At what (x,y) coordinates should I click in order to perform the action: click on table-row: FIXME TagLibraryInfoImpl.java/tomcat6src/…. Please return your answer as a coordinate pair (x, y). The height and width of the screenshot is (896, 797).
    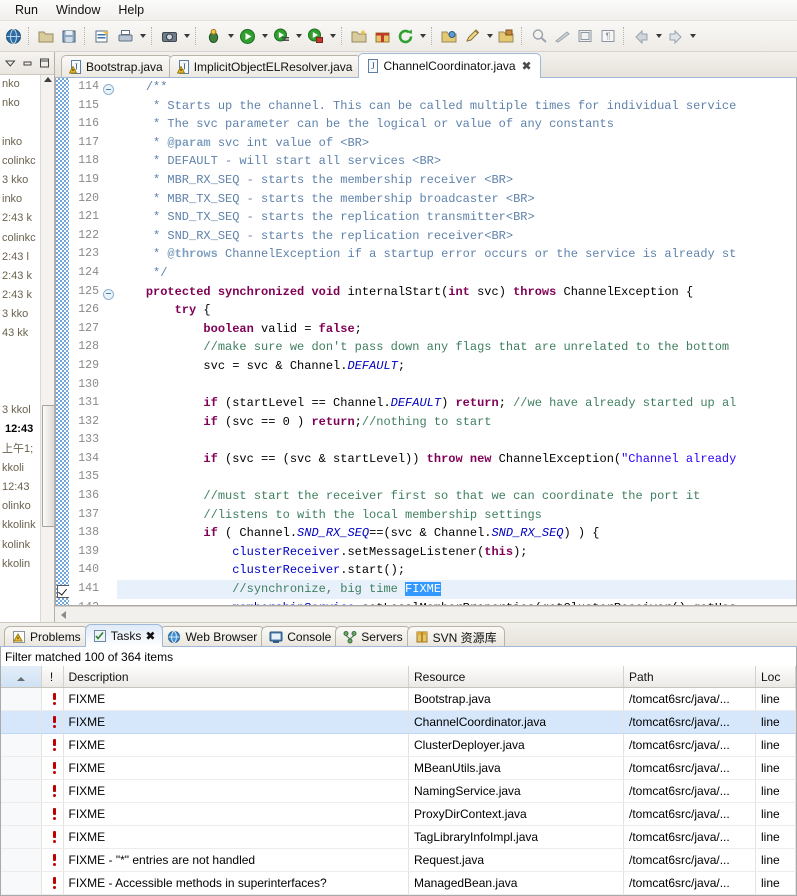
    Looking at the image, I should click on (398, 837).